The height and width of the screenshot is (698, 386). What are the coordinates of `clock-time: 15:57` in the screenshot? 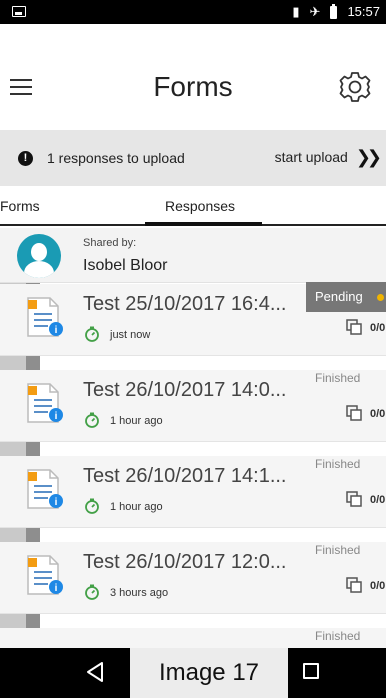 It's located at (363, 11).